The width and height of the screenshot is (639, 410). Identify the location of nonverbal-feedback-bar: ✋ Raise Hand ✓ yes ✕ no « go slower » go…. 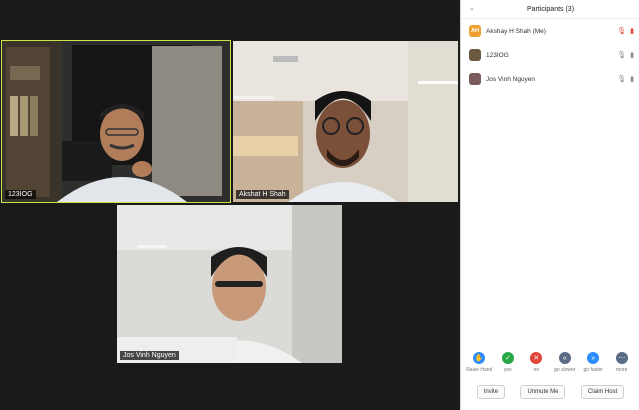
(550, 362).